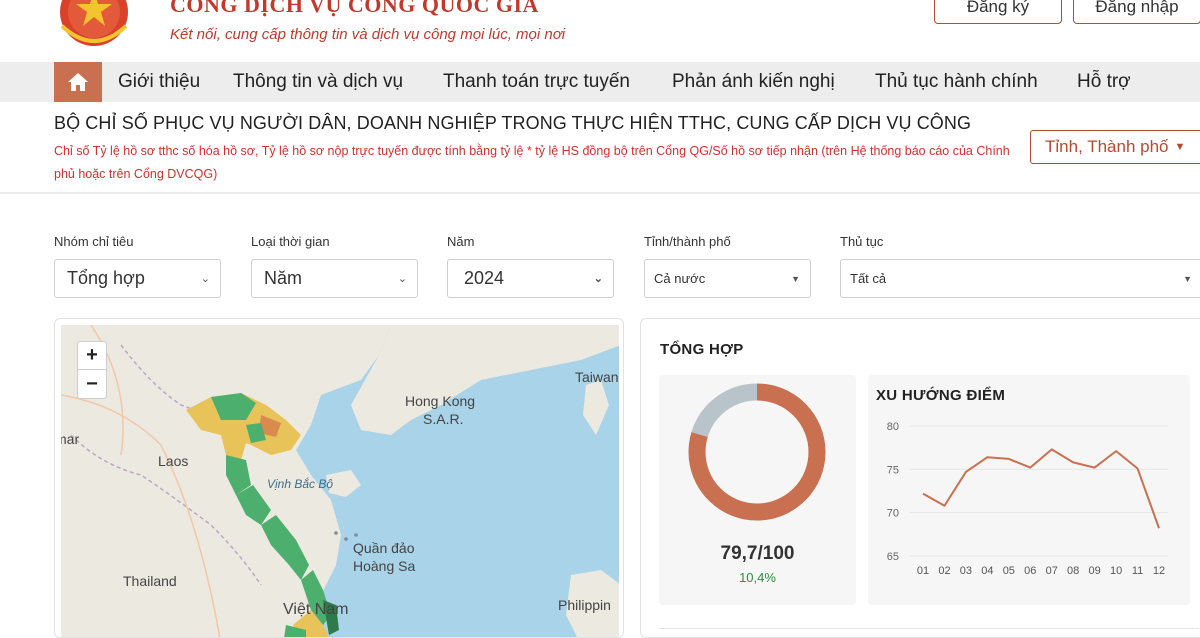 The height and width of the screenshot is (638, 1200). I want to click on indicator-group-select: Tổng hợp ⌄, so click(137, 278).